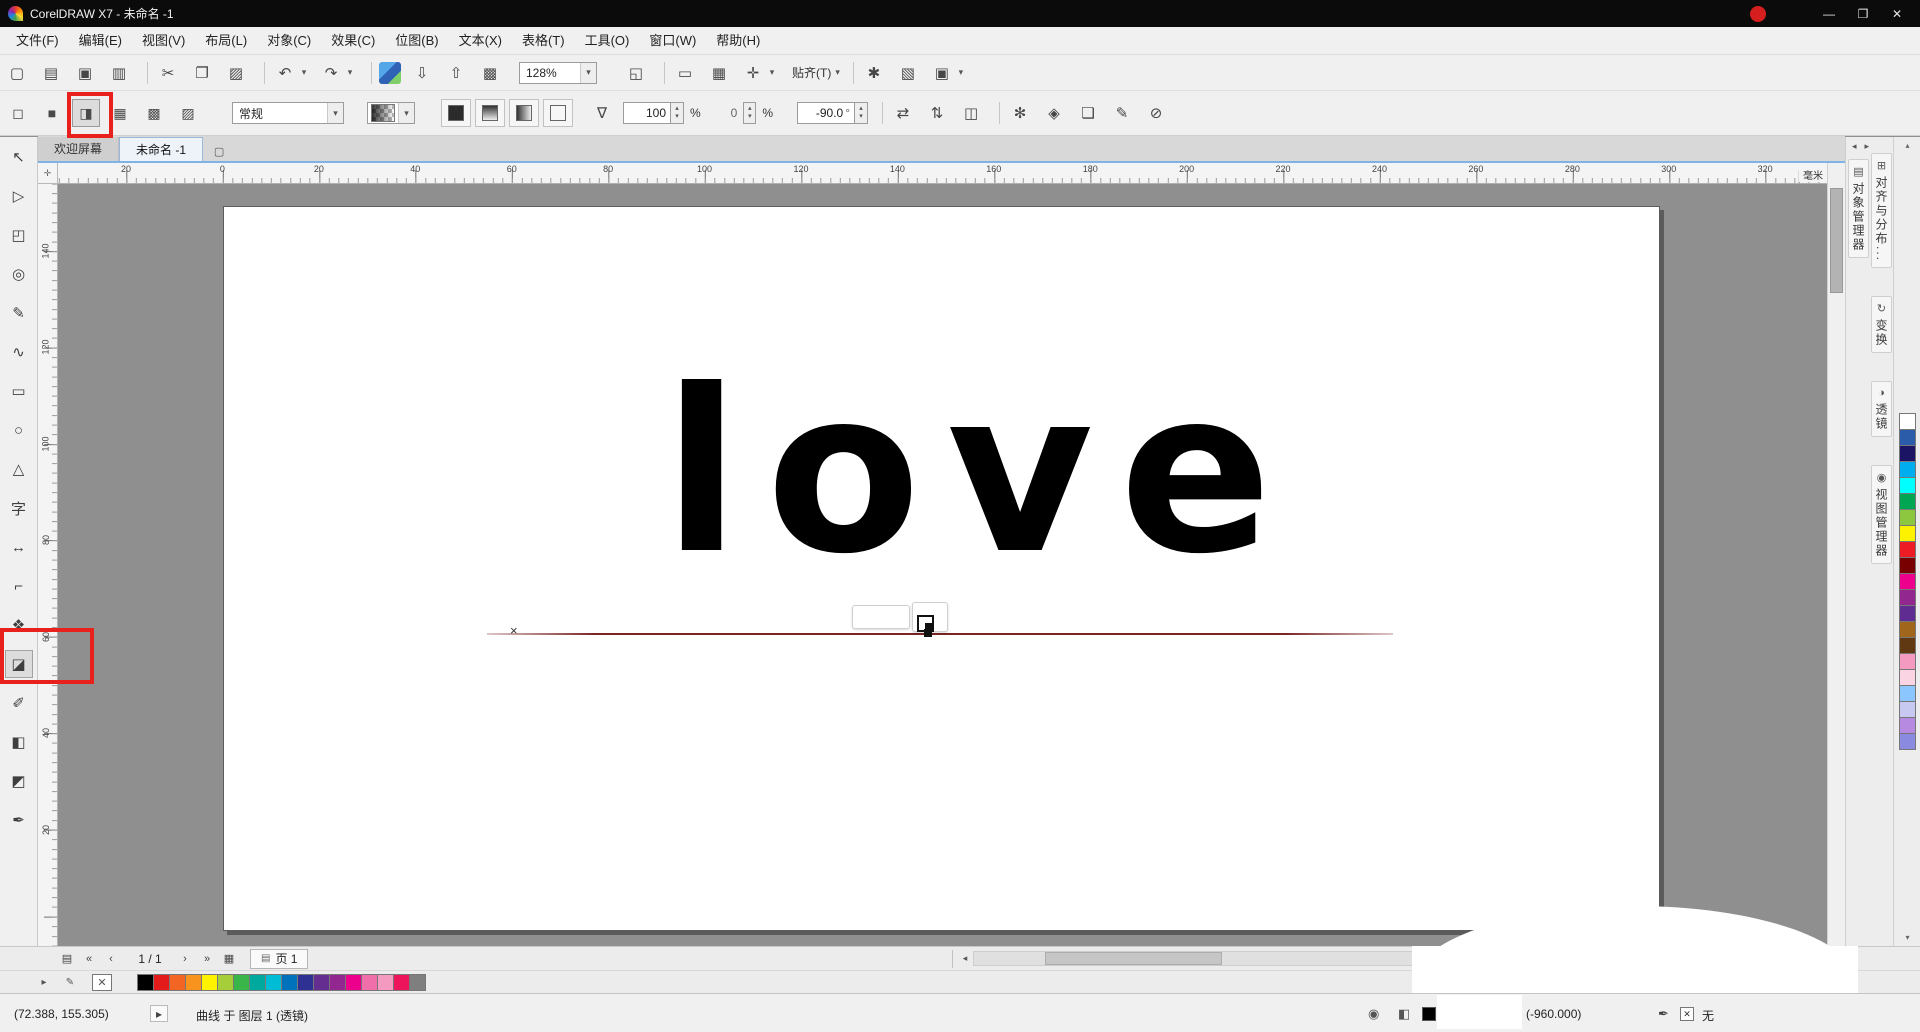 Image resolution: width=1920 pixels, height=1032 pixels. What do you see at coordinates (19, 469) in the screenshot?
I see `polygon-tool: △` at bounding box center [19, 469].